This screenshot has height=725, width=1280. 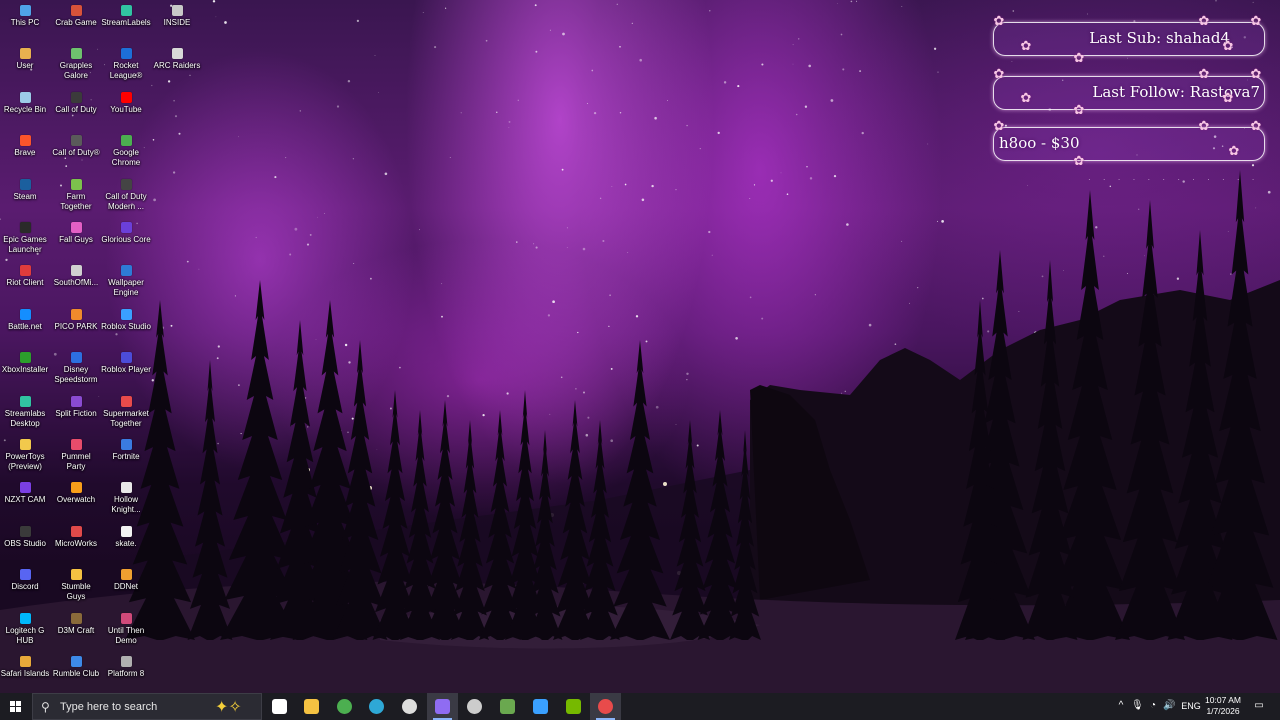 What do you see at coordinates (126, 320) in the screenshot?
I see `desktop-icon: Roblox Studio` at bounding box center [126, 320].